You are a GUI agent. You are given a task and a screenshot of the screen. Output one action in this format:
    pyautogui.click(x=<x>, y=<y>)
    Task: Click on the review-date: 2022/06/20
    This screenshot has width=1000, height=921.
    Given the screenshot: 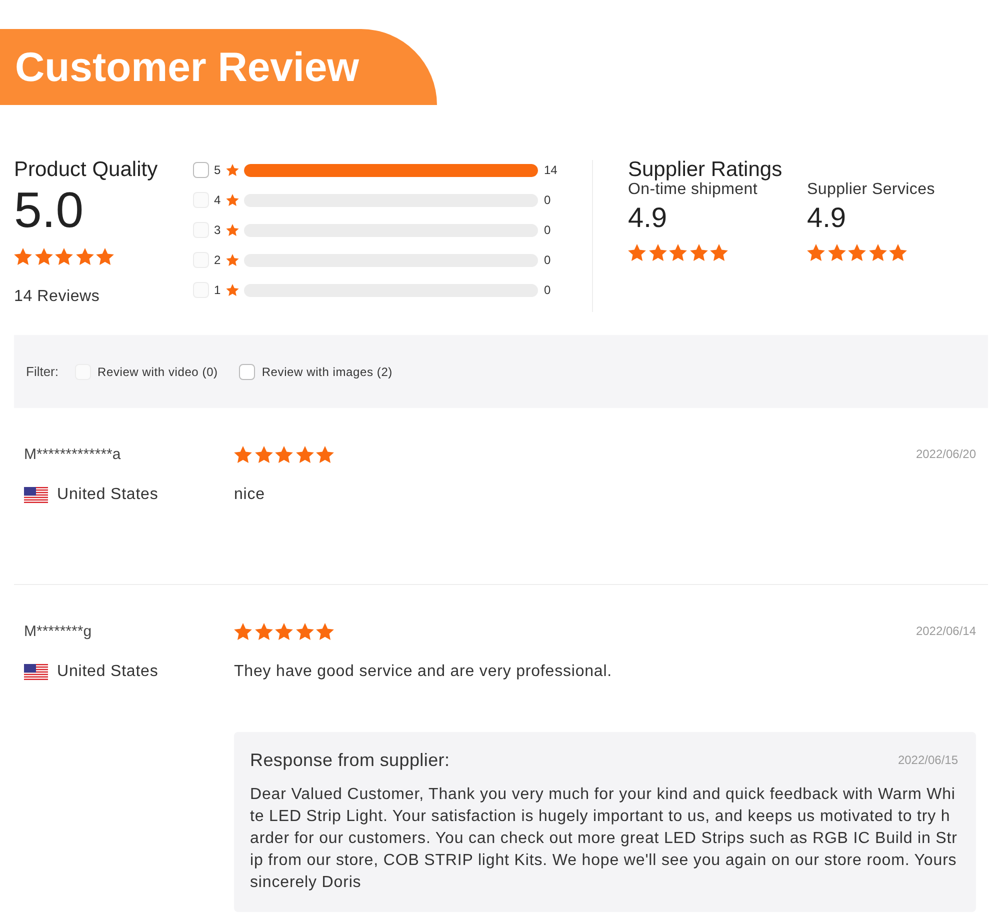 What is the action you would take?
    pyautogui.click(x=946, y=454)
    